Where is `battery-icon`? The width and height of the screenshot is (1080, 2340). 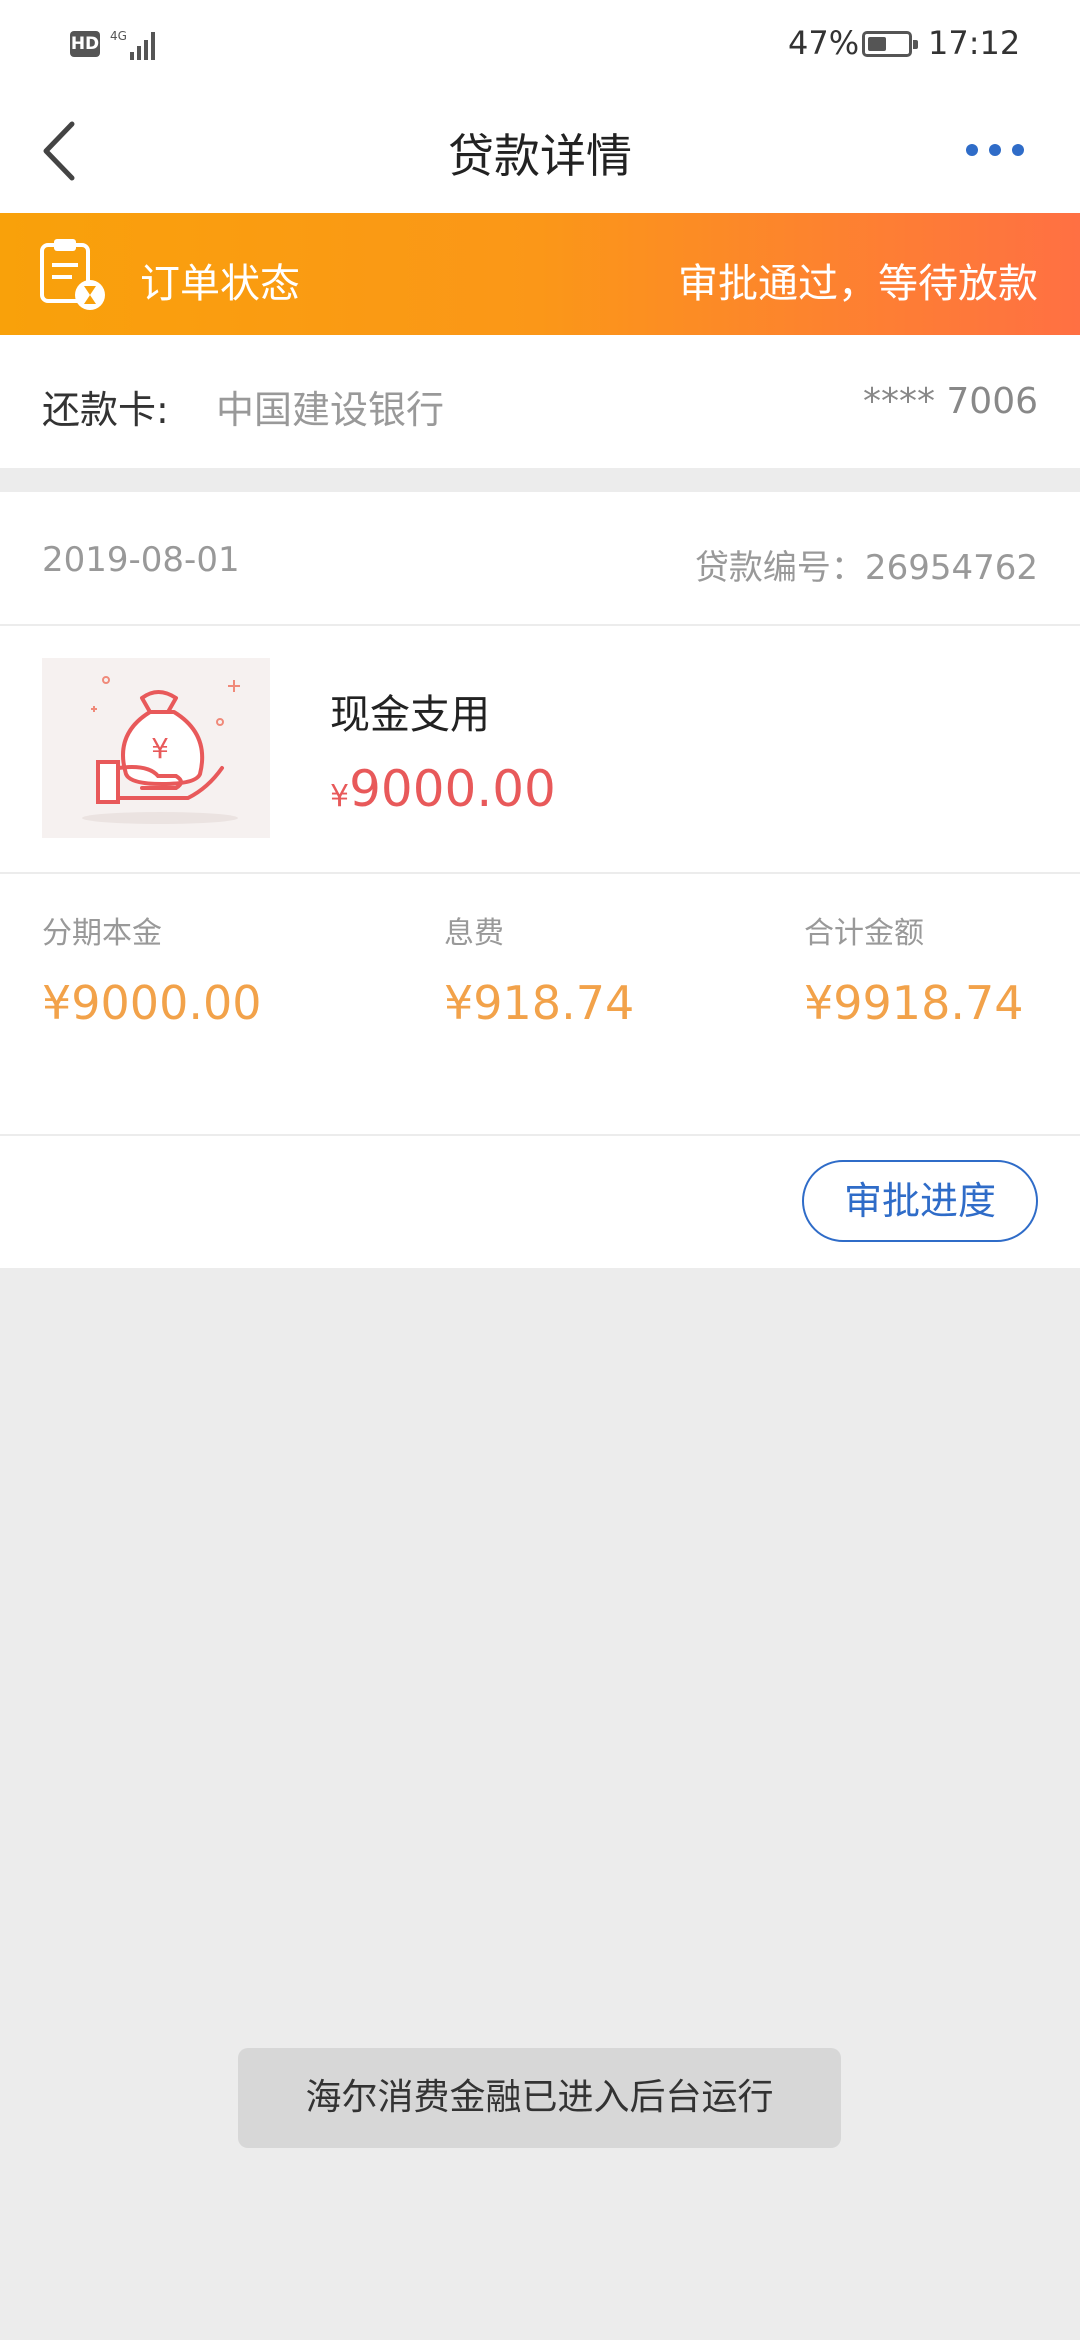 battery-icon is located at coordinates (890, 44).